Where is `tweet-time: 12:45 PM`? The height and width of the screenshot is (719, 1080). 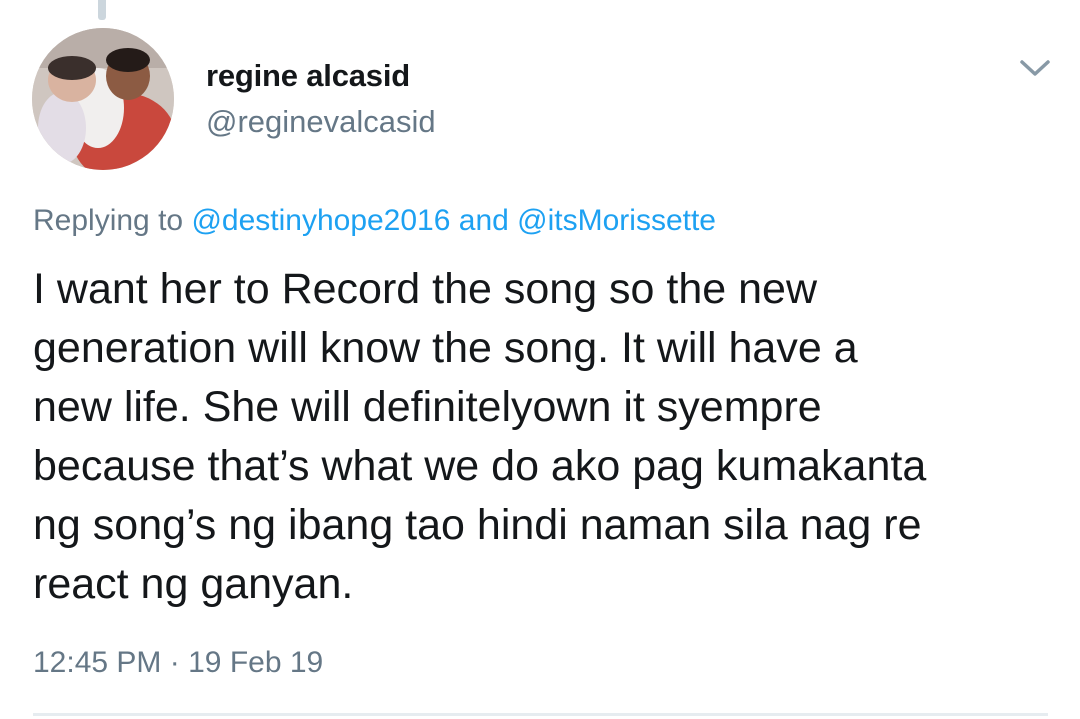
tweet-time: 12:45 PM is located at coordinates (97, 662).